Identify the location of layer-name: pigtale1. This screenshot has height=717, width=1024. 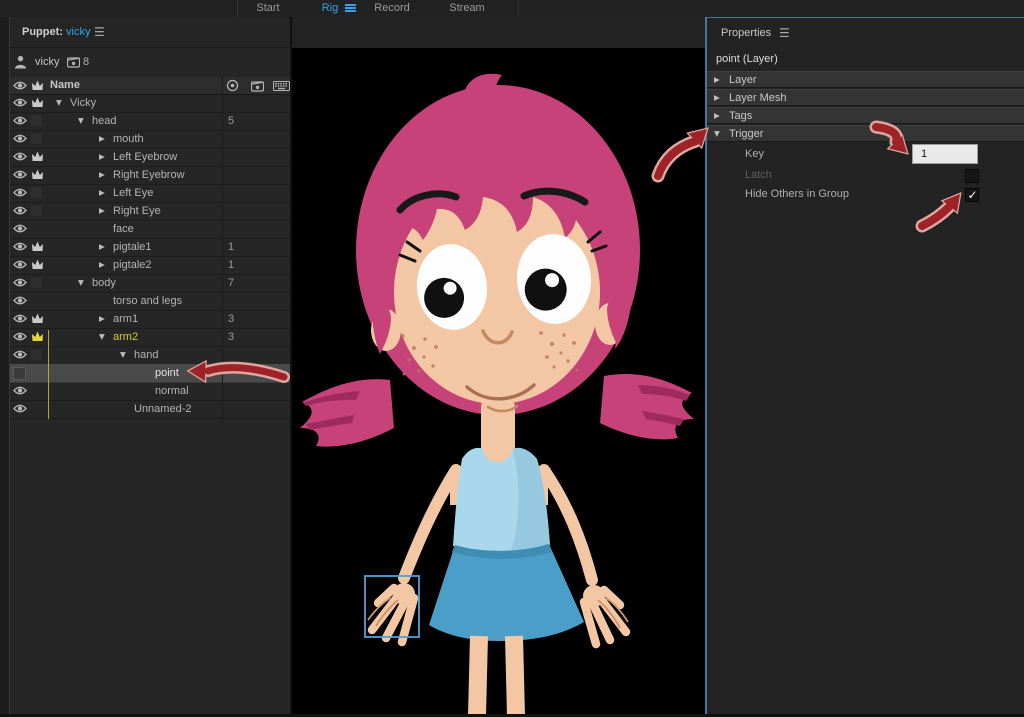
(132, 247).